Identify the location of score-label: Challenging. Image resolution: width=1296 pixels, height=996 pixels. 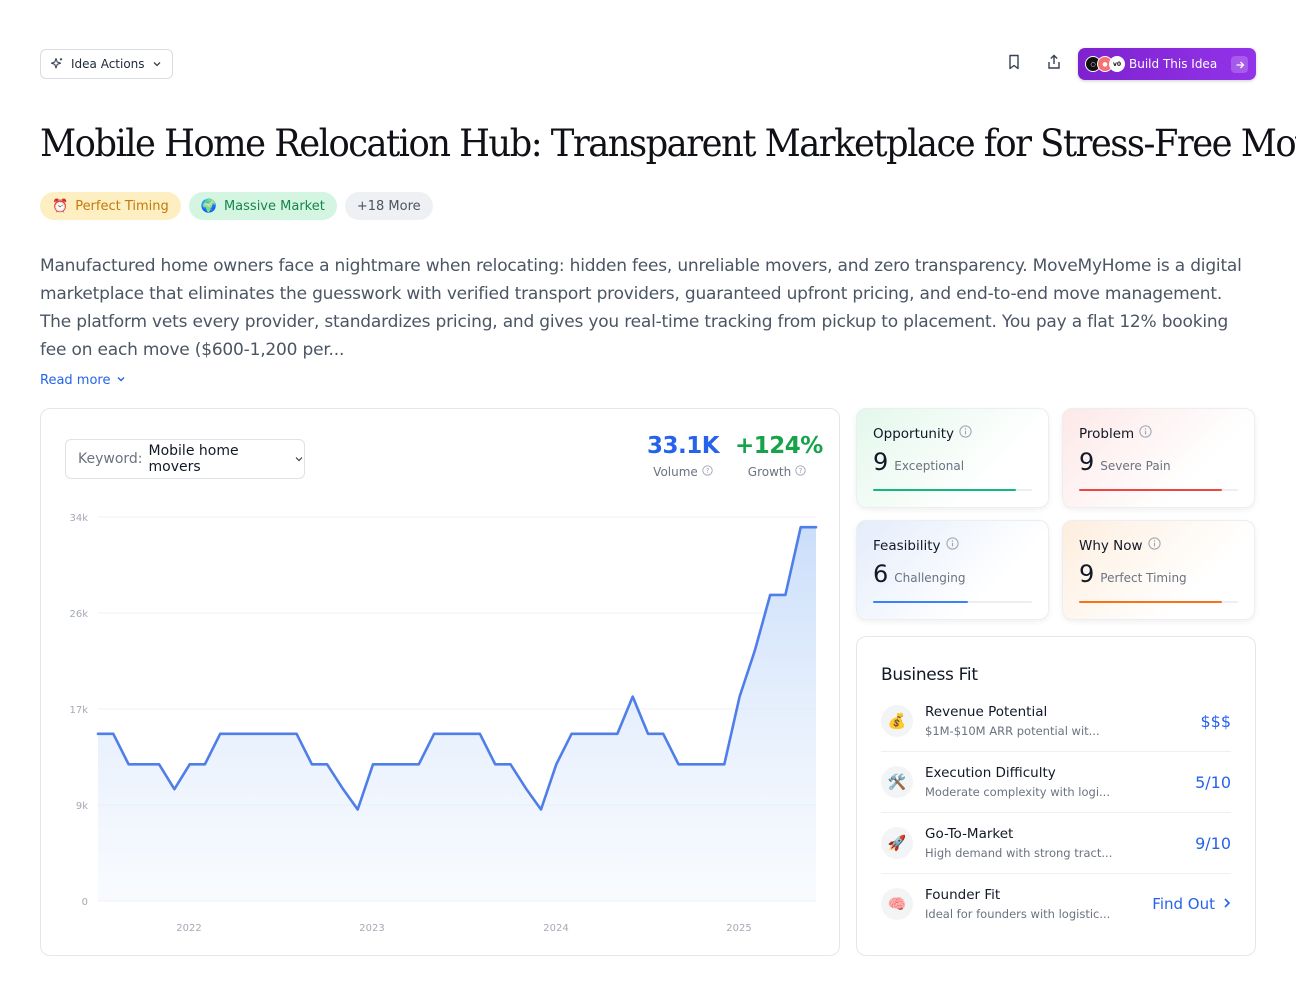
(930, 578).